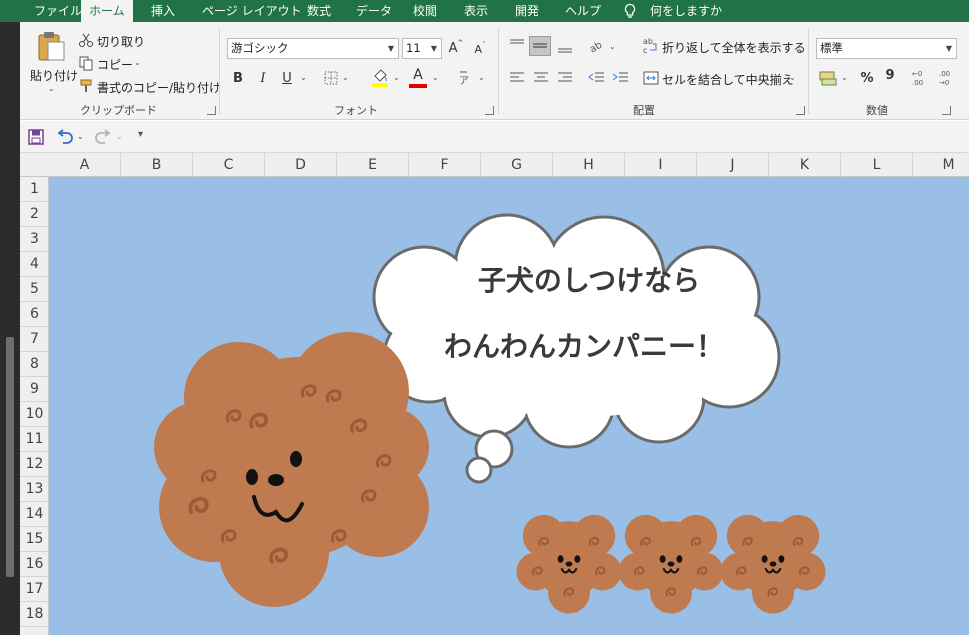 The width and height of the screenshot is (969, 635). Describe the element at coordinates (612, 46) in the screenshot. I see `orientation-dropdown-arrow: ⌄` at that location.